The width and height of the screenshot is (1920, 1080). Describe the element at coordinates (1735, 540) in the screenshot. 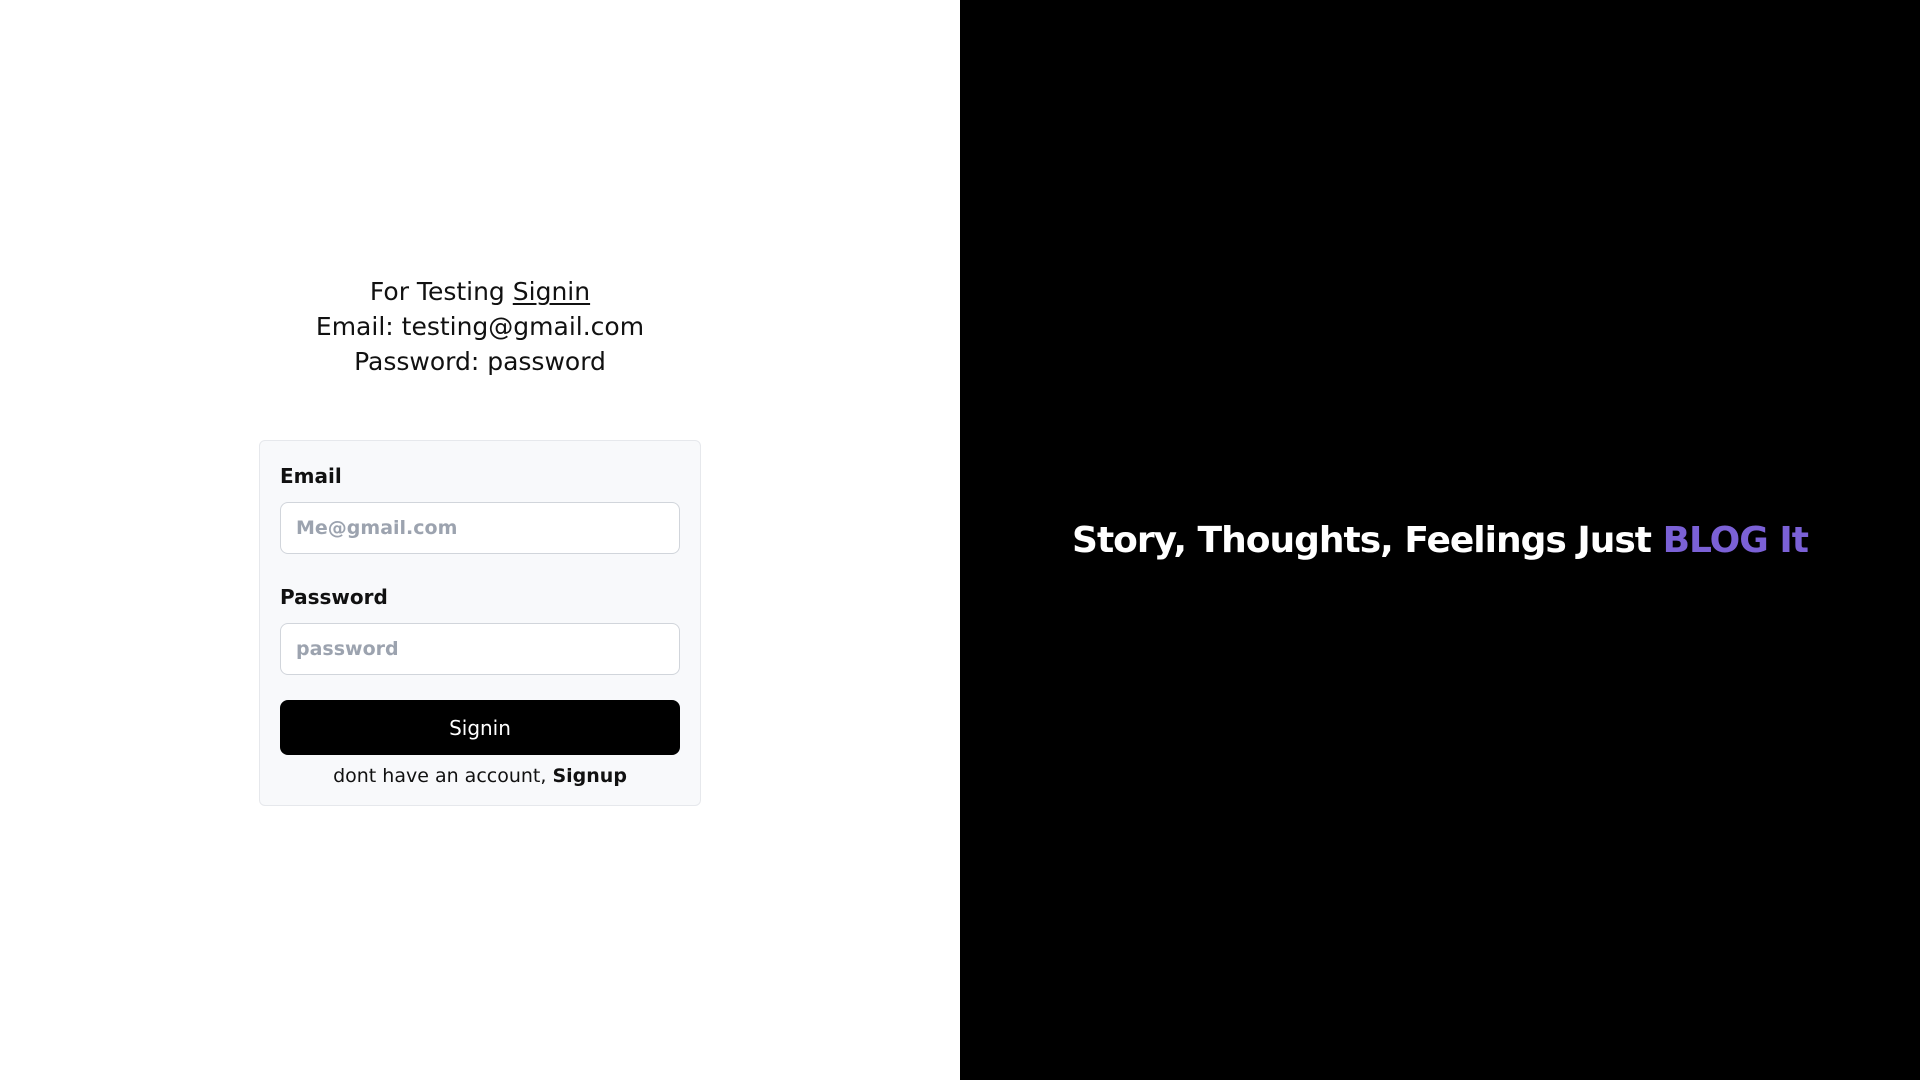

I see `tagline-accent: BLOG It` at that location.